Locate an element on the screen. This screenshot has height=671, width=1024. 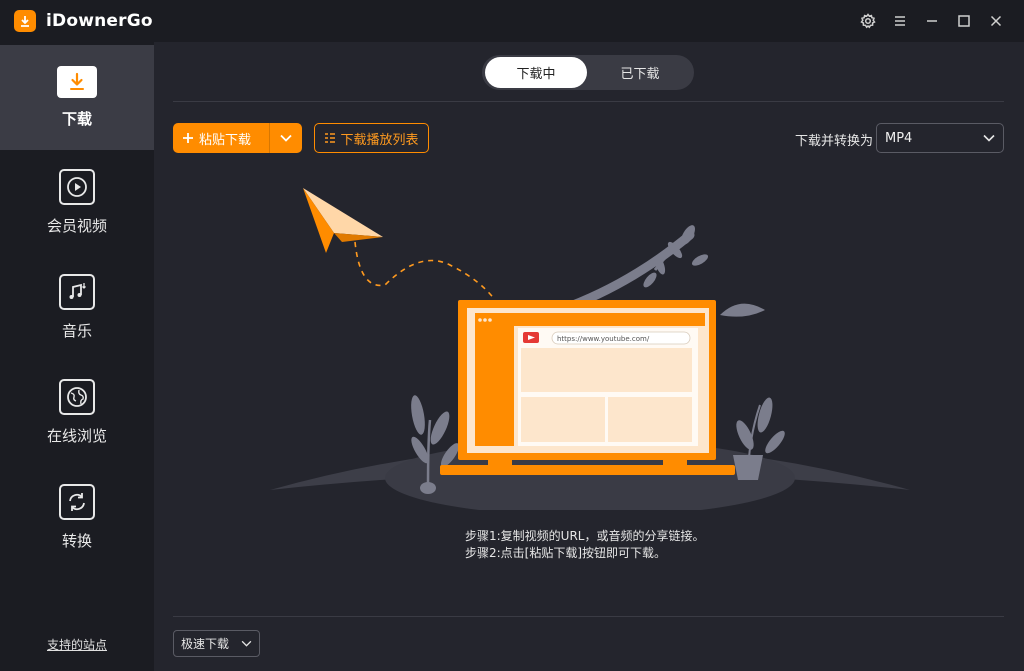
sidebar-item-browser: 在线浏览 is located at coordinates (77, 412).